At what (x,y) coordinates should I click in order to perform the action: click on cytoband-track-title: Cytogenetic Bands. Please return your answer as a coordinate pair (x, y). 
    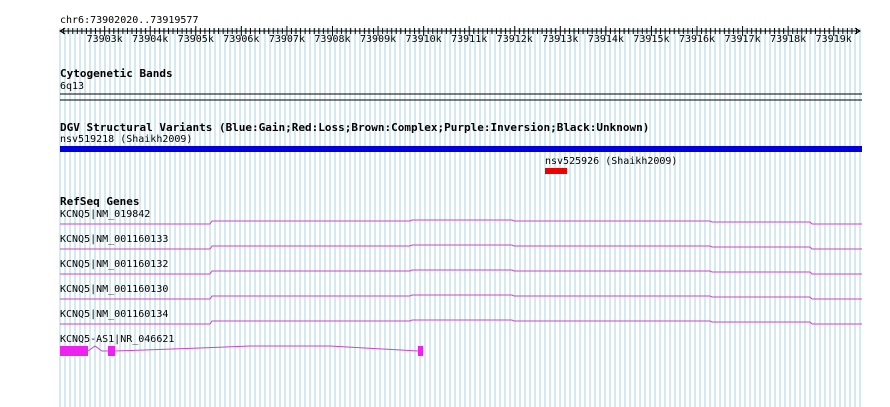
    Looking at the image, I should click on (116, 73).